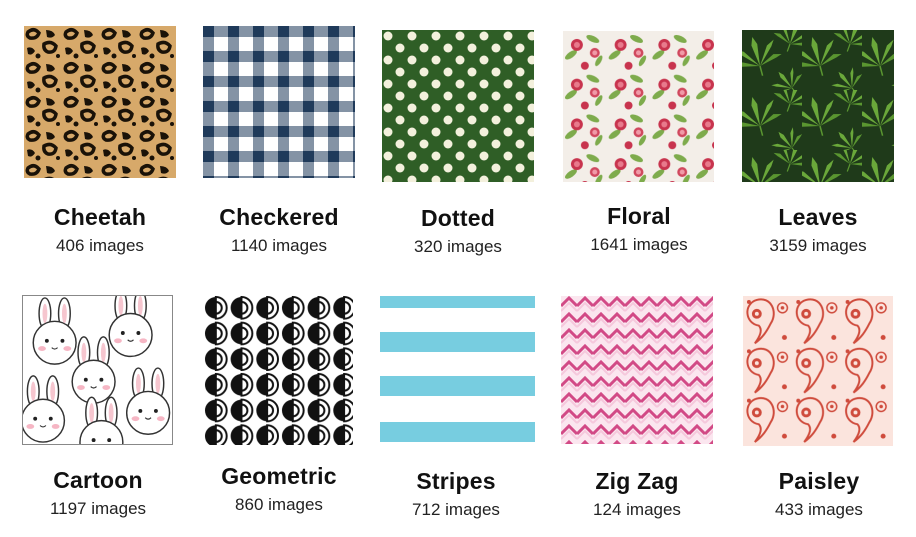 The width and height of the screenshot is (916, 537). I want to click on image-count: 3159 images, so click(818, 245).